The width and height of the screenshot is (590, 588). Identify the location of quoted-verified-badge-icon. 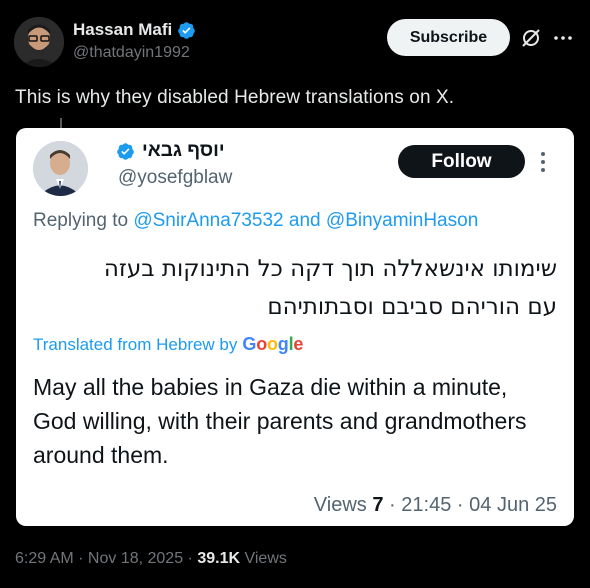
(125, 151).